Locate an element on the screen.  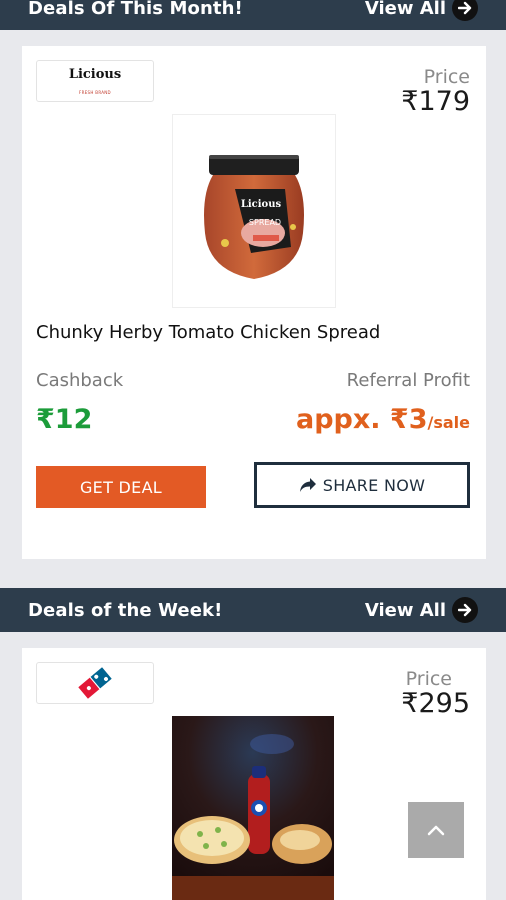
cashback-value: ₹12 is located at coordinates (64, 419).